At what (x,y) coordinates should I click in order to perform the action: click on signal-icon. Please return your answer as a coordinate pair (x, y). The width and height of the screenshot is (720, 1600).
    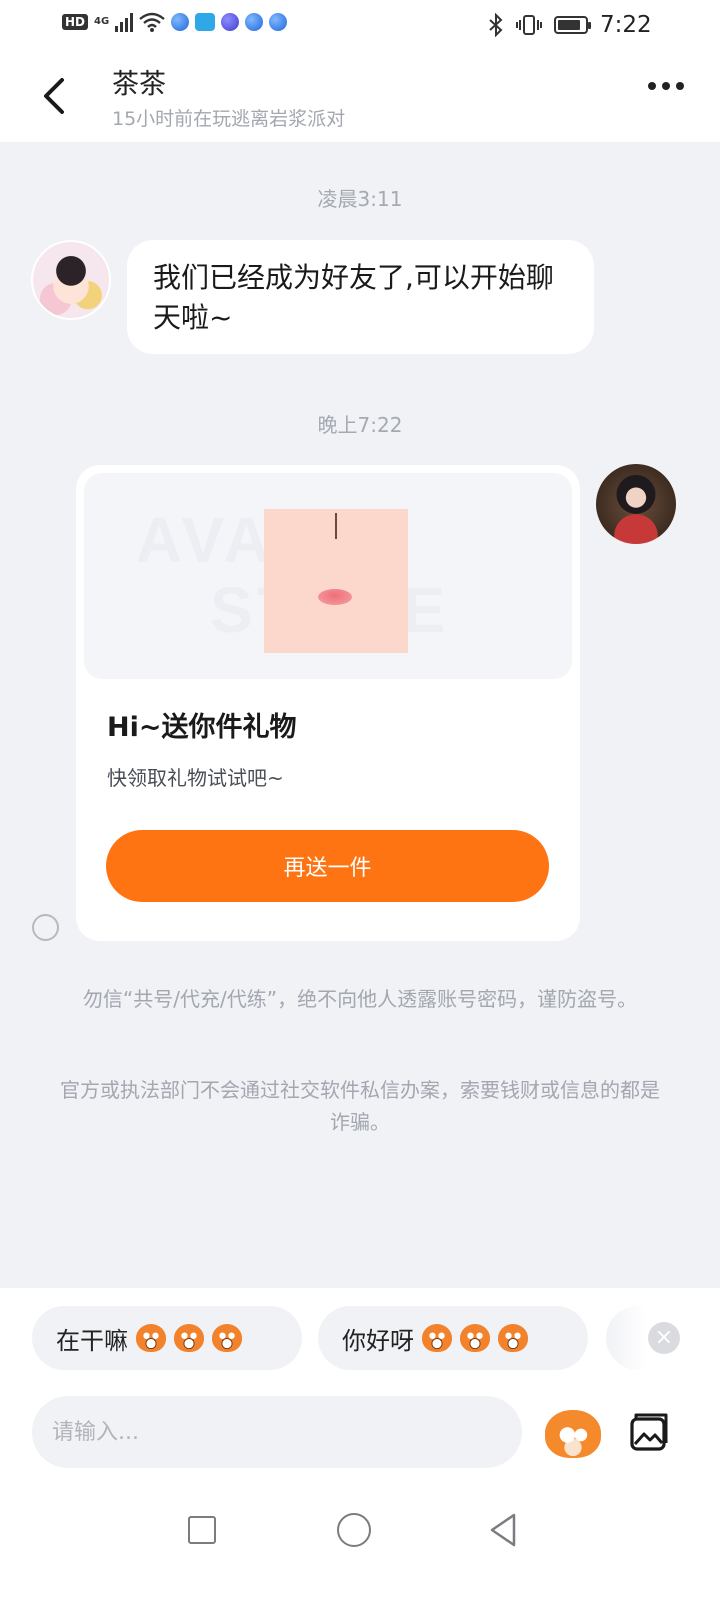
    Looking at the image, I should click on (124, 22).